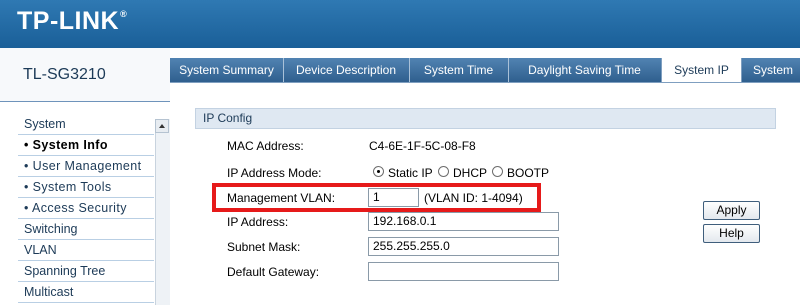 This screenshot has height=305, width=800. What do you see at coordinates (731, 210) in the screenshot?
I see `apply-button: Apply` at bounding box center [731, 210].